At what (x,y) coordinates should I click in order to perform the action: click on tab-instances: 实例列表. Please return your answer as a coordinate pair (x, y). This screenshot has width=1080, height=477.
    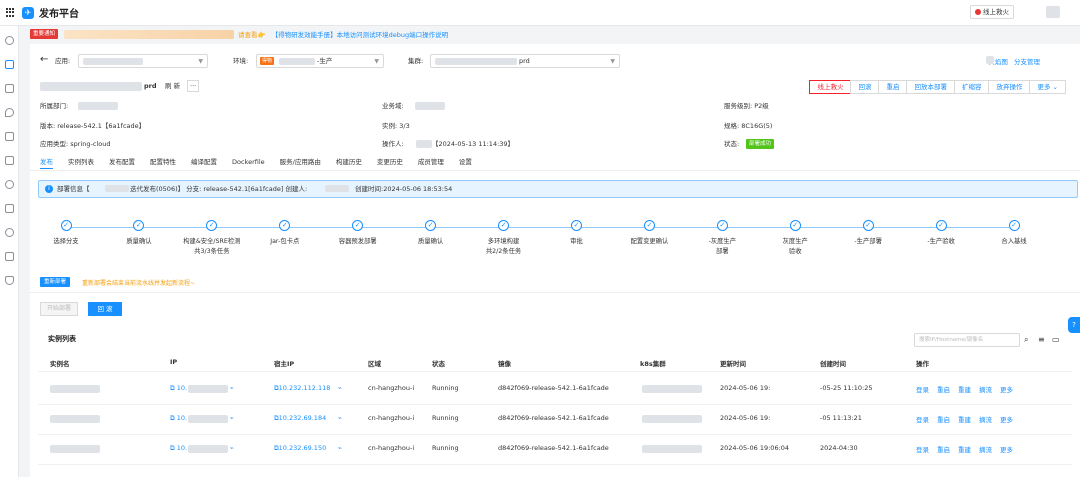
    Looking at the image, I should click on (81, 162).